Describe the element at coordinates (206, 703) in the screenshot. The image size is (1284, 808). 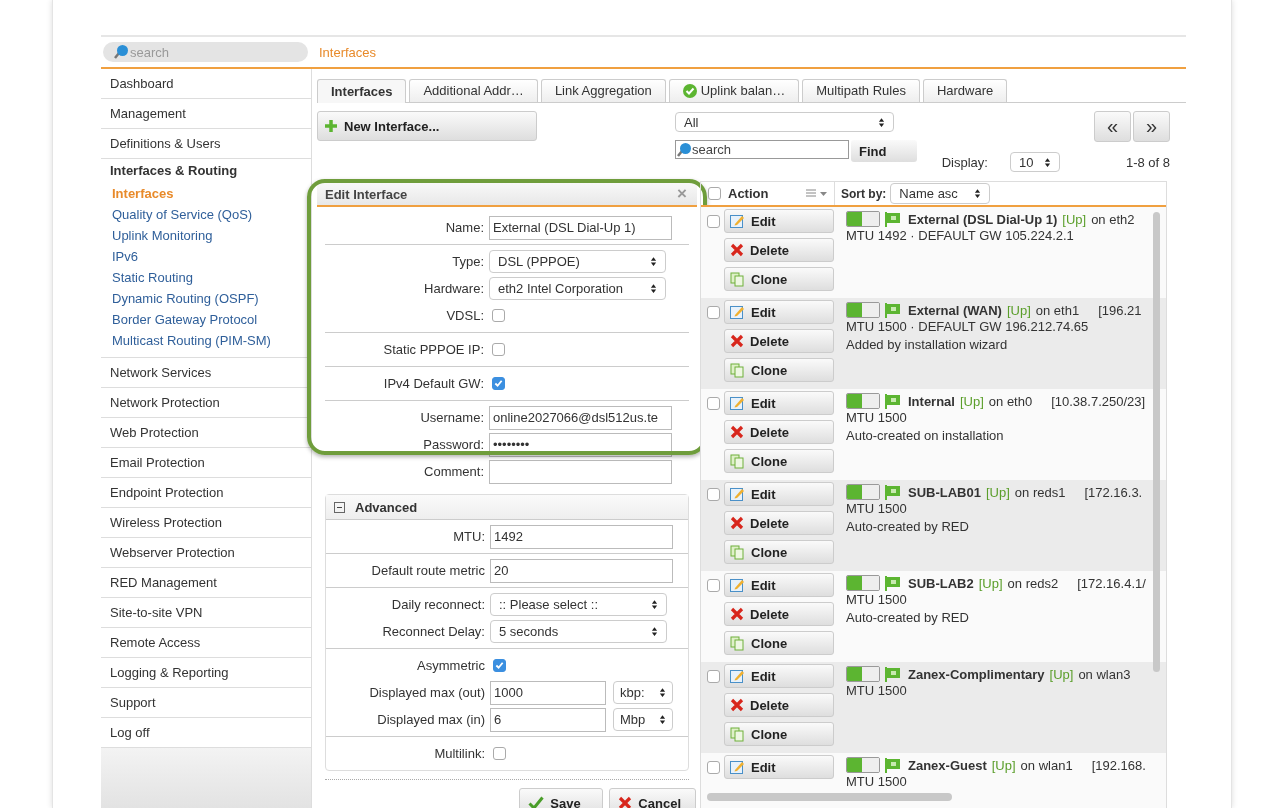
I see `sidebar-item: Support` at that location.